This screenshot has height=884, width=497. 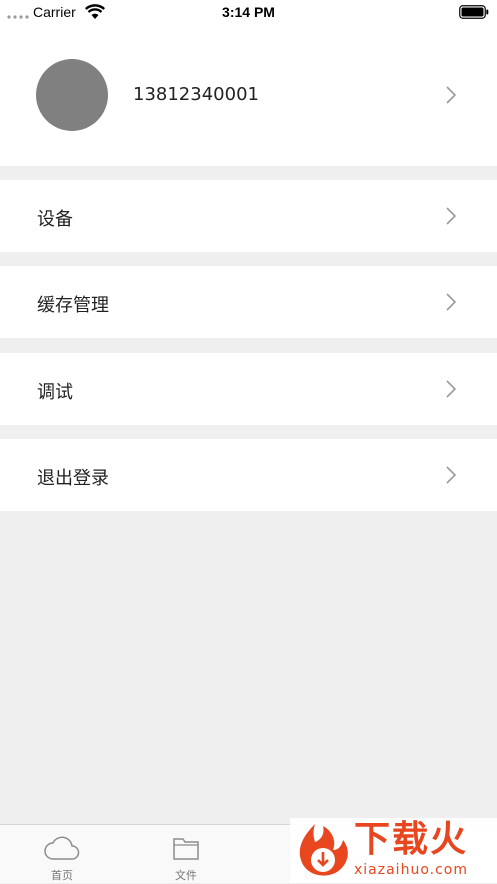 I want to click on menu-item-label: 调试, so click(x=55, y=392).